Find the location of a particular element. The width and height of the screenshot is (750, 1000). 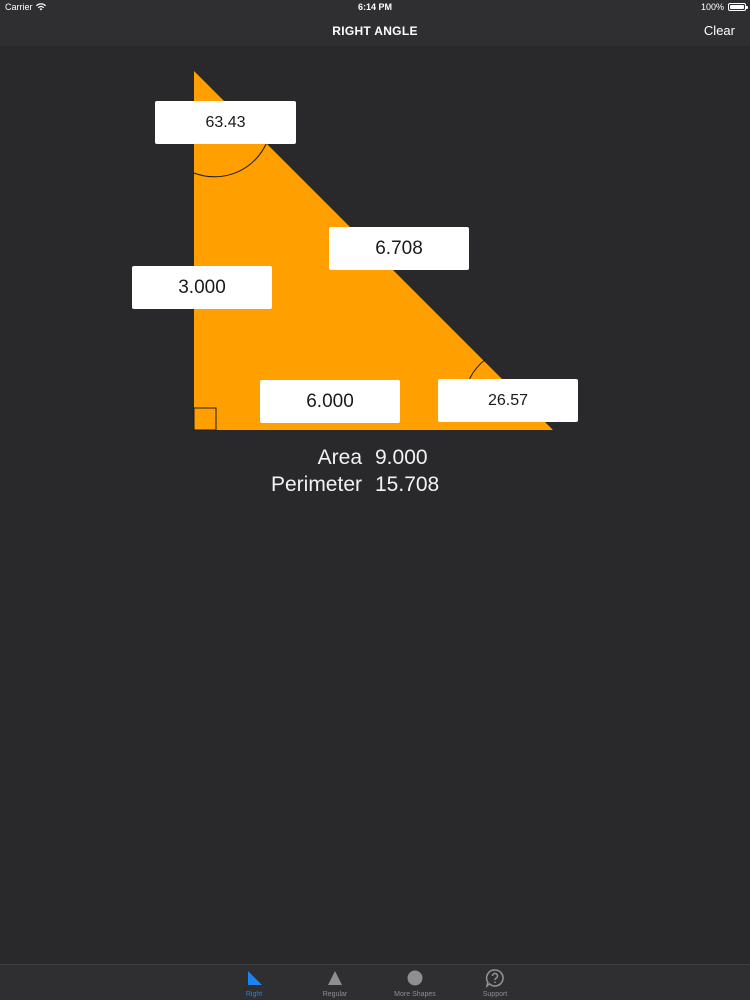

vertical-side-field: 3.000 is located at coordinates (202, 287).